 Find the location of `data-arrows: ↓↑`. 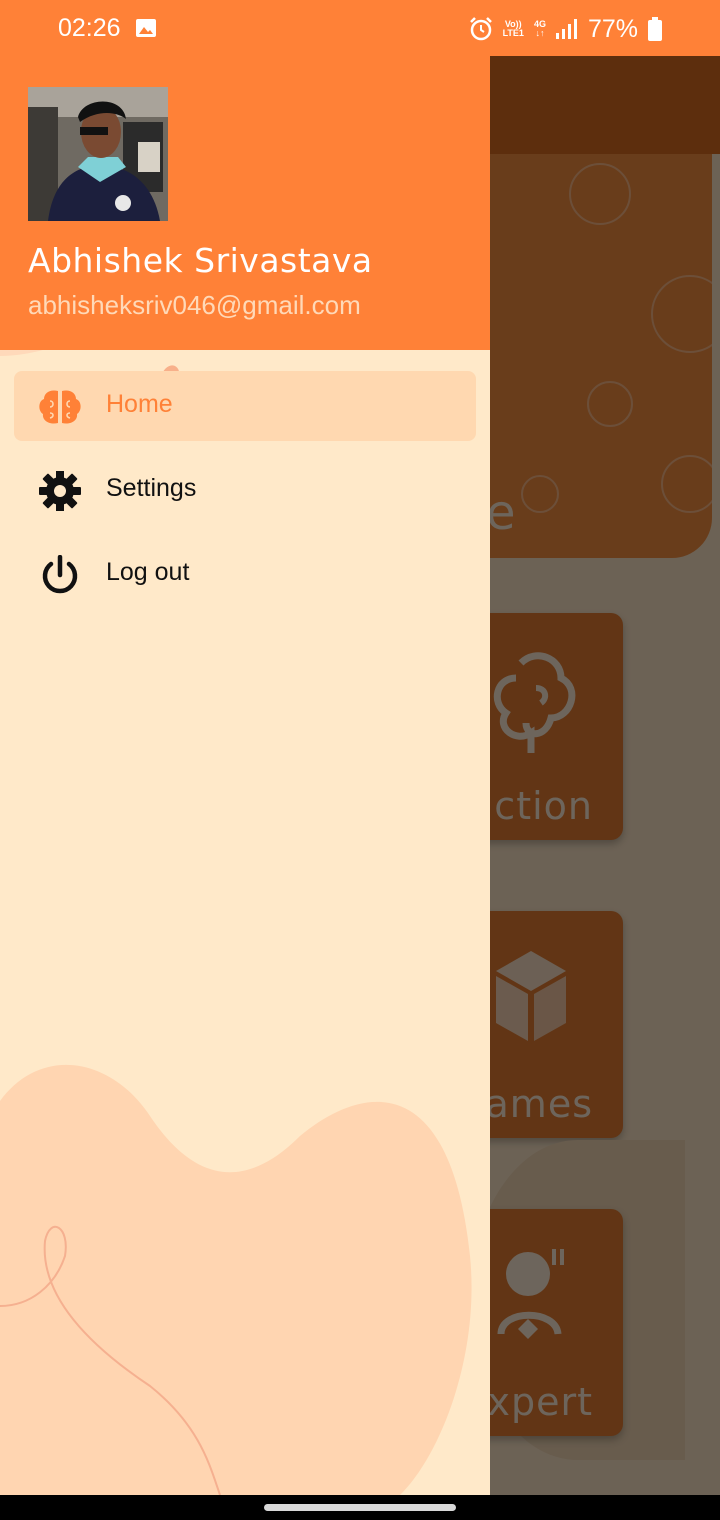

data-arrows: ↓↑ is located at coordinates (540, 33).